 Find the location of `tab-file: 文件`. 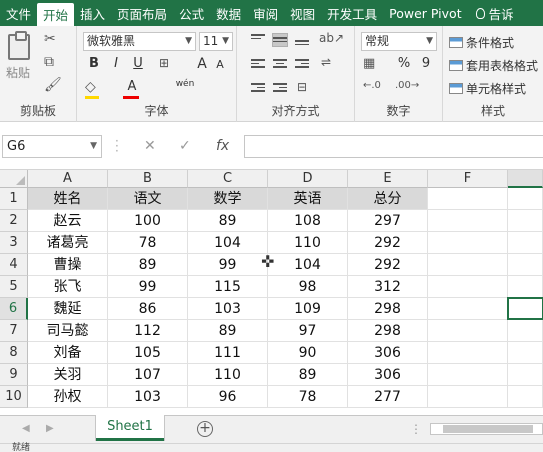

tab-file: 文件 is located at coordinates (18, 13).